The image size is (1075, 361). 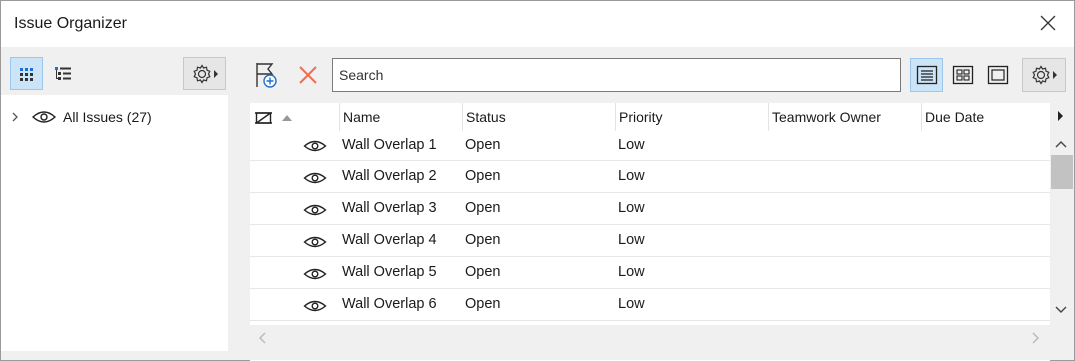 I want to click on titlebar: Issue Organizer, so click(x=537, y=24).